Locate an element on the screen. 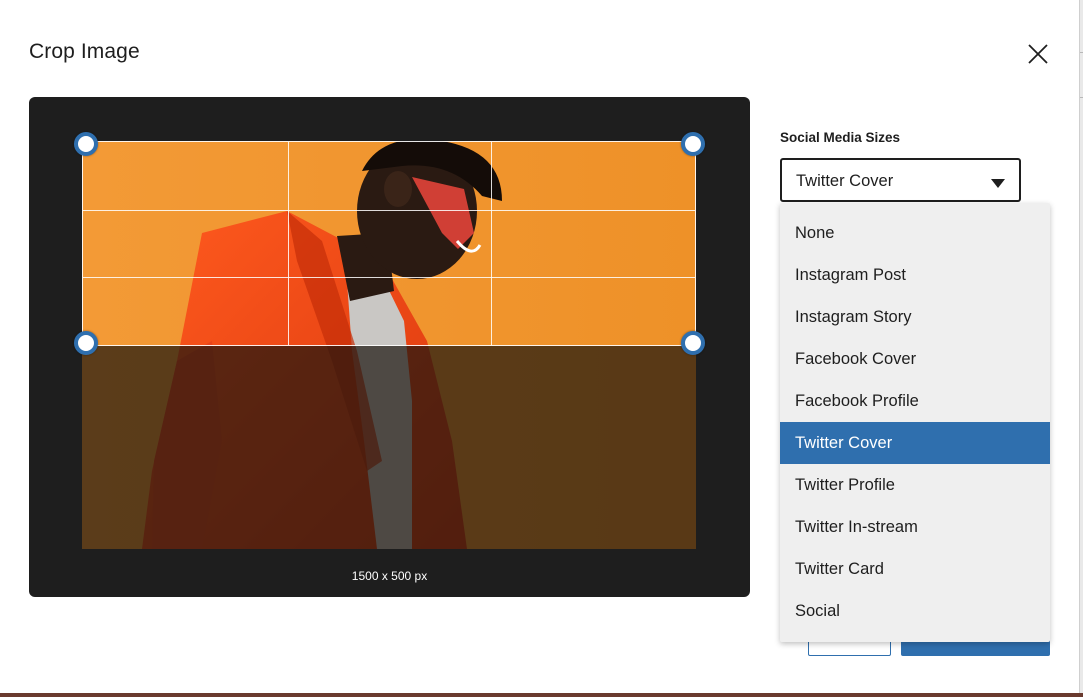  close-icon is located at coordinates (1038, 54).